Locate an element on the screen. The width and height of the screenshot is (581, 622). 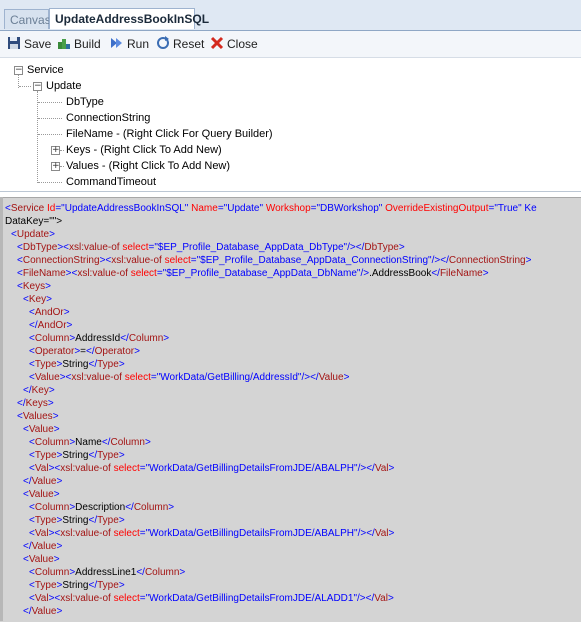
tree-node-keys: Keys - (Right Click To Add New) is located at coordinates (144, 150).